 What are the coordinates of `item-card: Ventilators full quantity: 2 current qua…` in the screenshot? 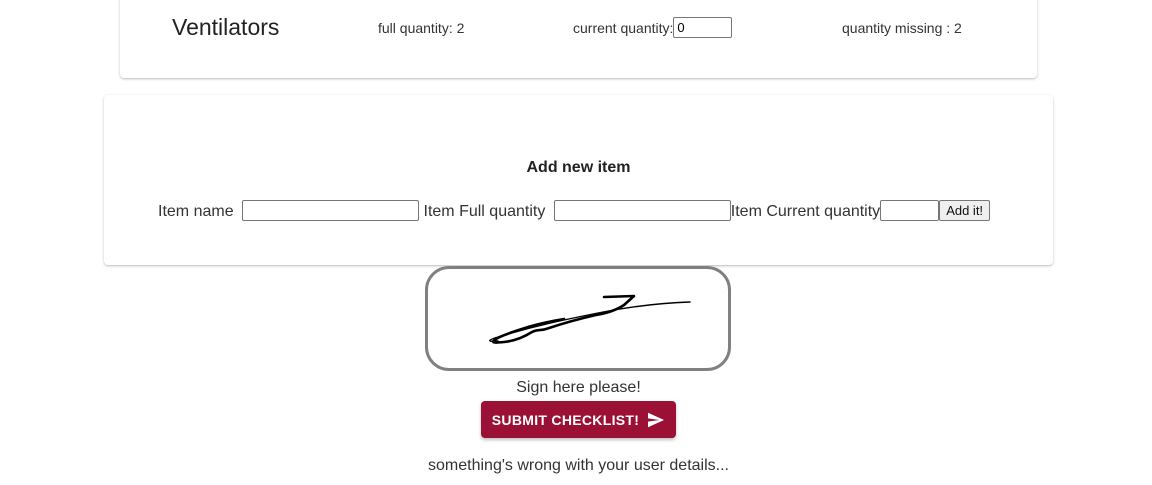 It's located at (578, 39).